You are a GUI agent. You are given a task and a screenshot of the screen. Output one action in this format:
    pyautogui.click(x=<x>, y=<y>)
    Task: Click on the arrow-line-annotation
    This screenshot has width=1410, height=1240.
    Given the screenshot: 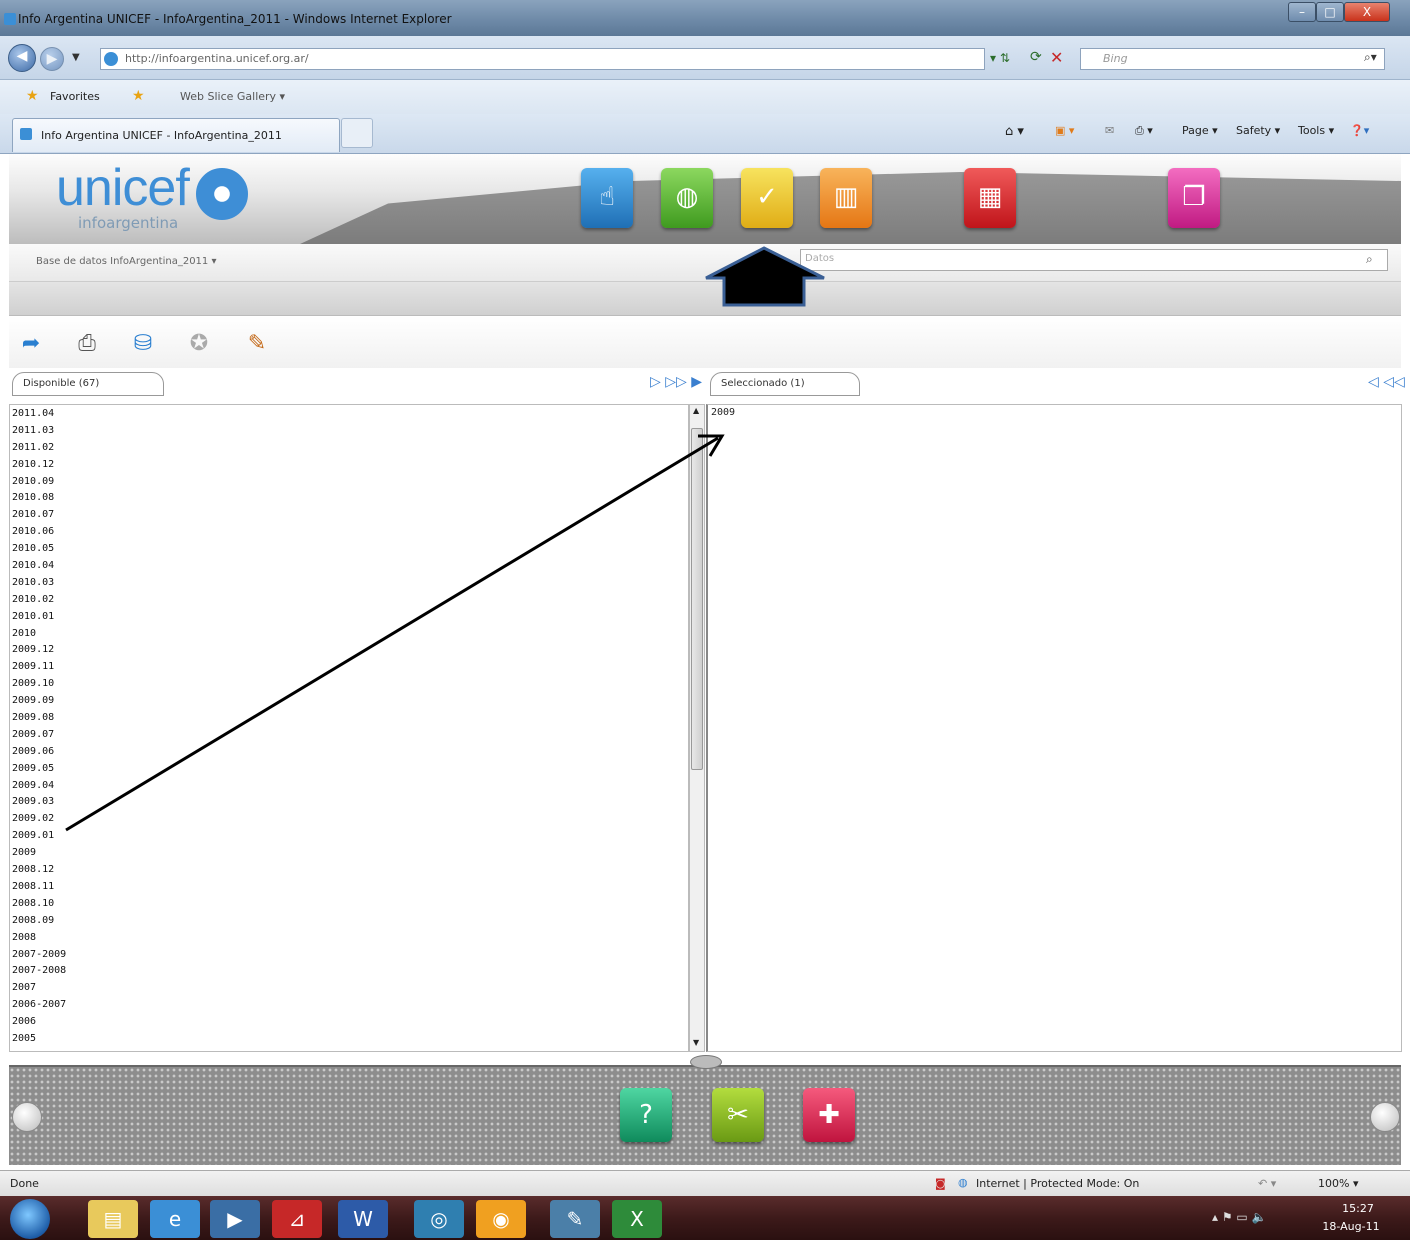 What is the action you would take?
    pyautogui.click(x=392, y=634)
    